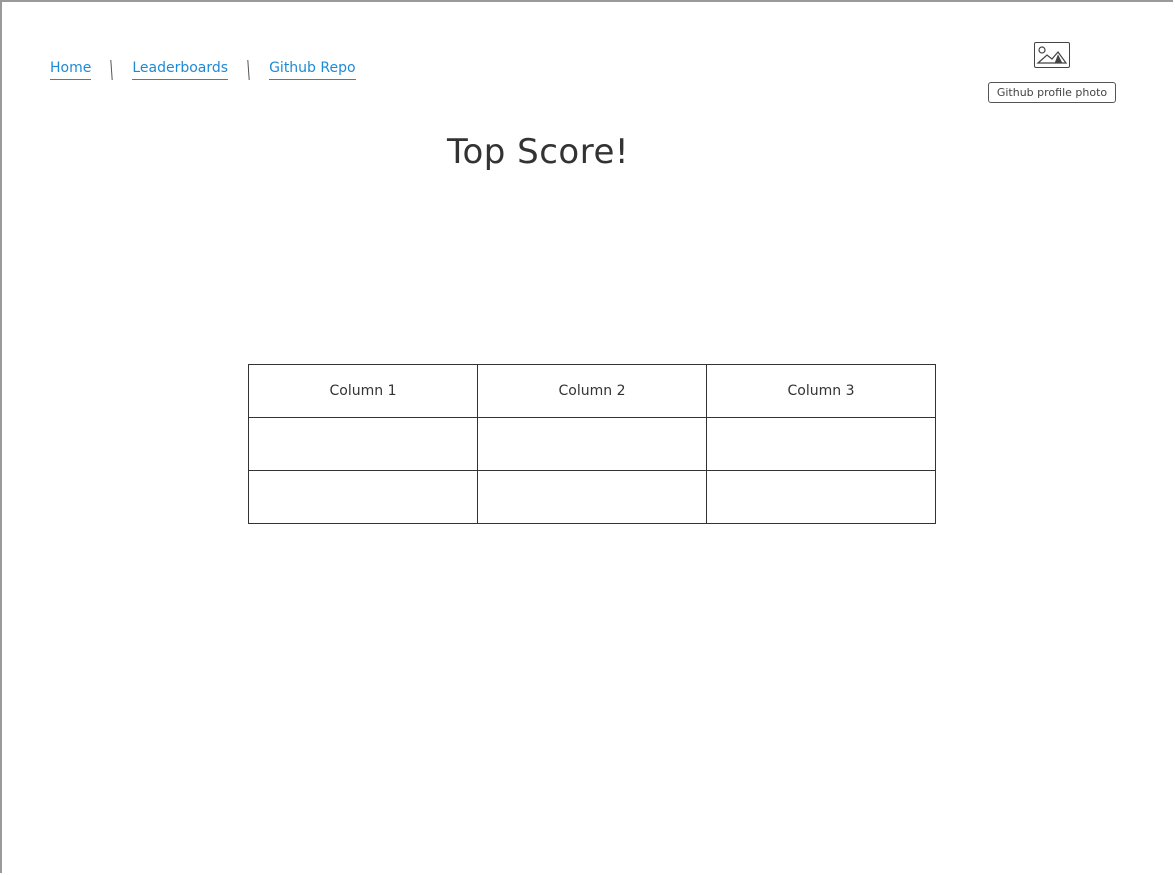 The height and width of the screenshot is (875, 1175). What do you see at coordinates (180, 70) in the screenshot?
I see `nav-link-leaderboards: Leaderboards` at bounding box center [180, 70].